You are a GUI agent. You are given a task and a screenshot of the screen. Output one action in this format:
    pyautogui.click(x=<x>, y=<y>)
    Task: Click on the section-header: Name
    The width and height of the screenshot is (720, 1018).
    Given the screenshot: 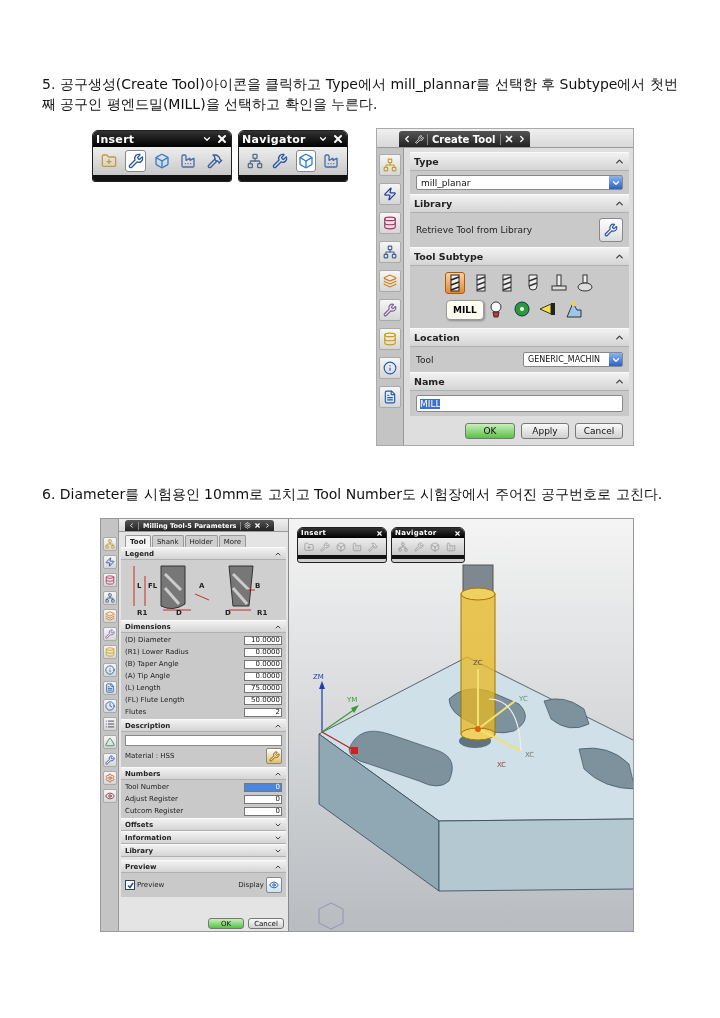 What is the action you would take?
    pyautogui.click(x=519, y=381)
    